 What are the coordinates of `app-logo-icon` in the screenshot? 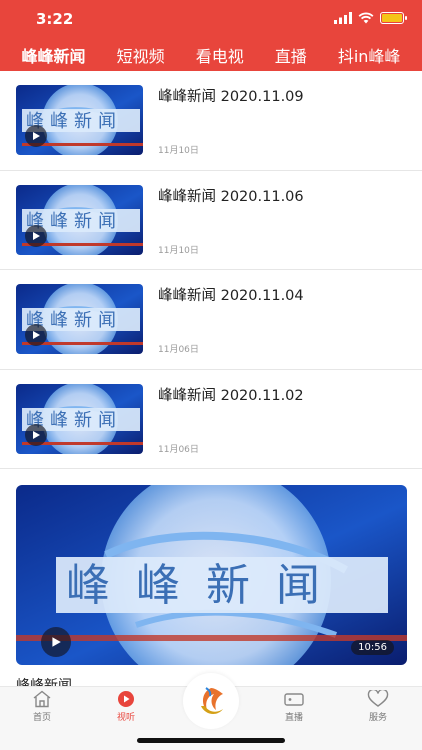 It's located at (212, 701).